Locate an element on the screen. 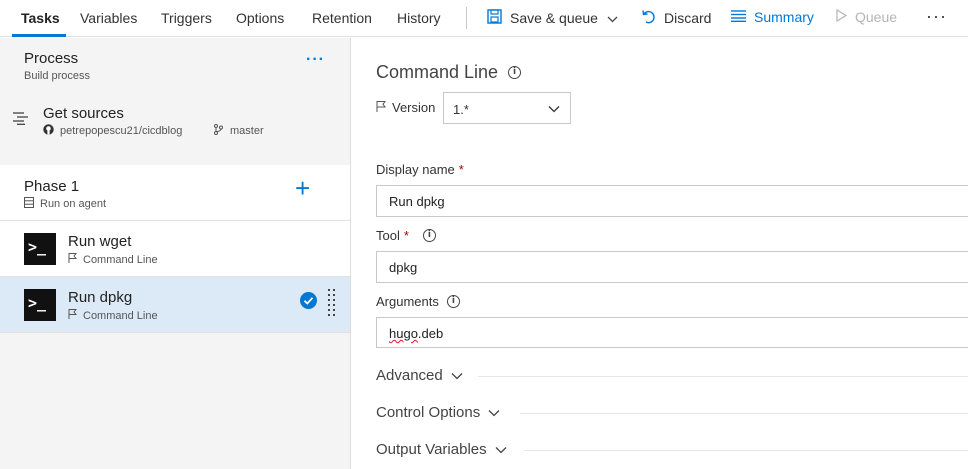 Image resolution: width=968 pixels, height=469 pixels. section-label: Control Options is located at coordinates (428, 412).